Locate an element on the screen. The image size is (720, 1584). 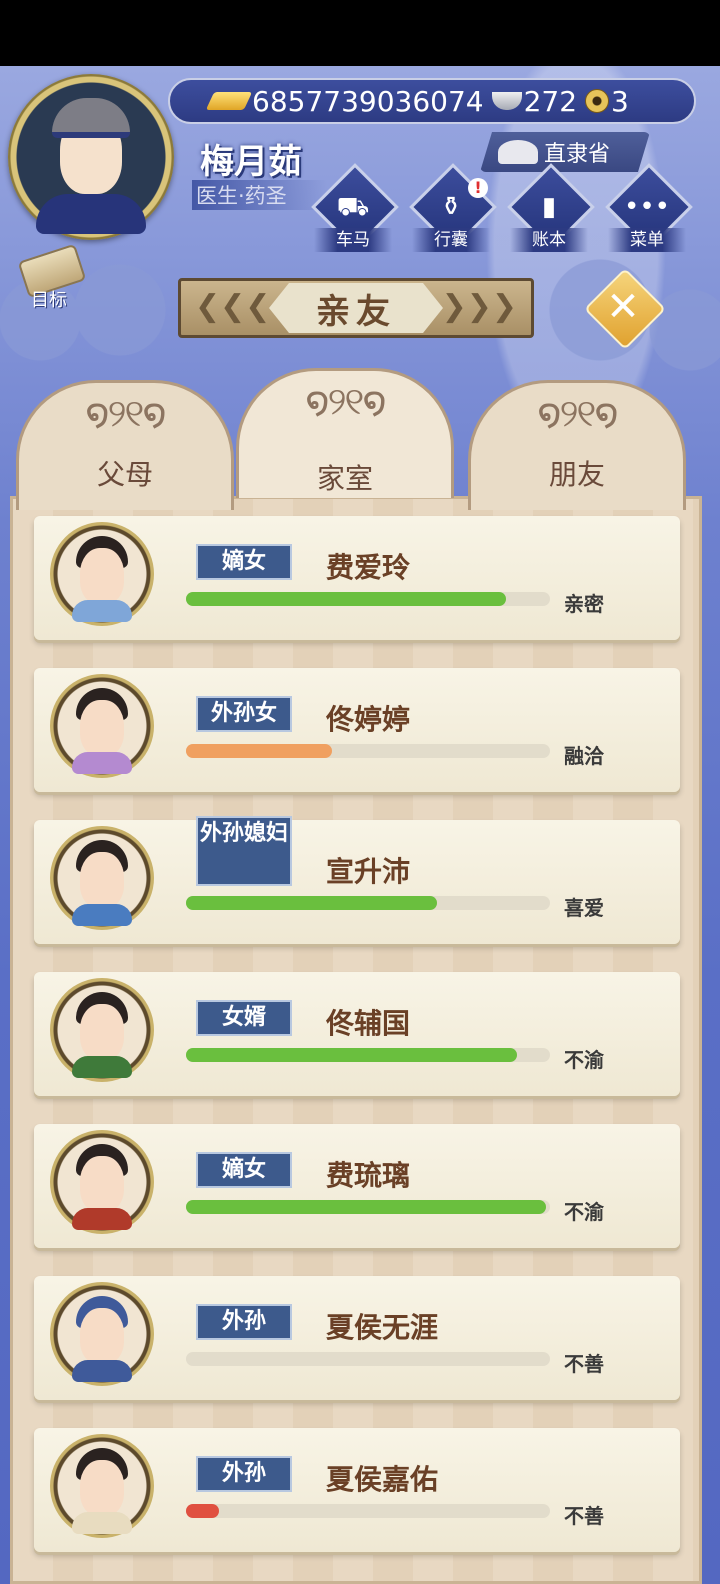
right-chevron-ornament: ❯❯❯ is located at coordinates (479, 306).